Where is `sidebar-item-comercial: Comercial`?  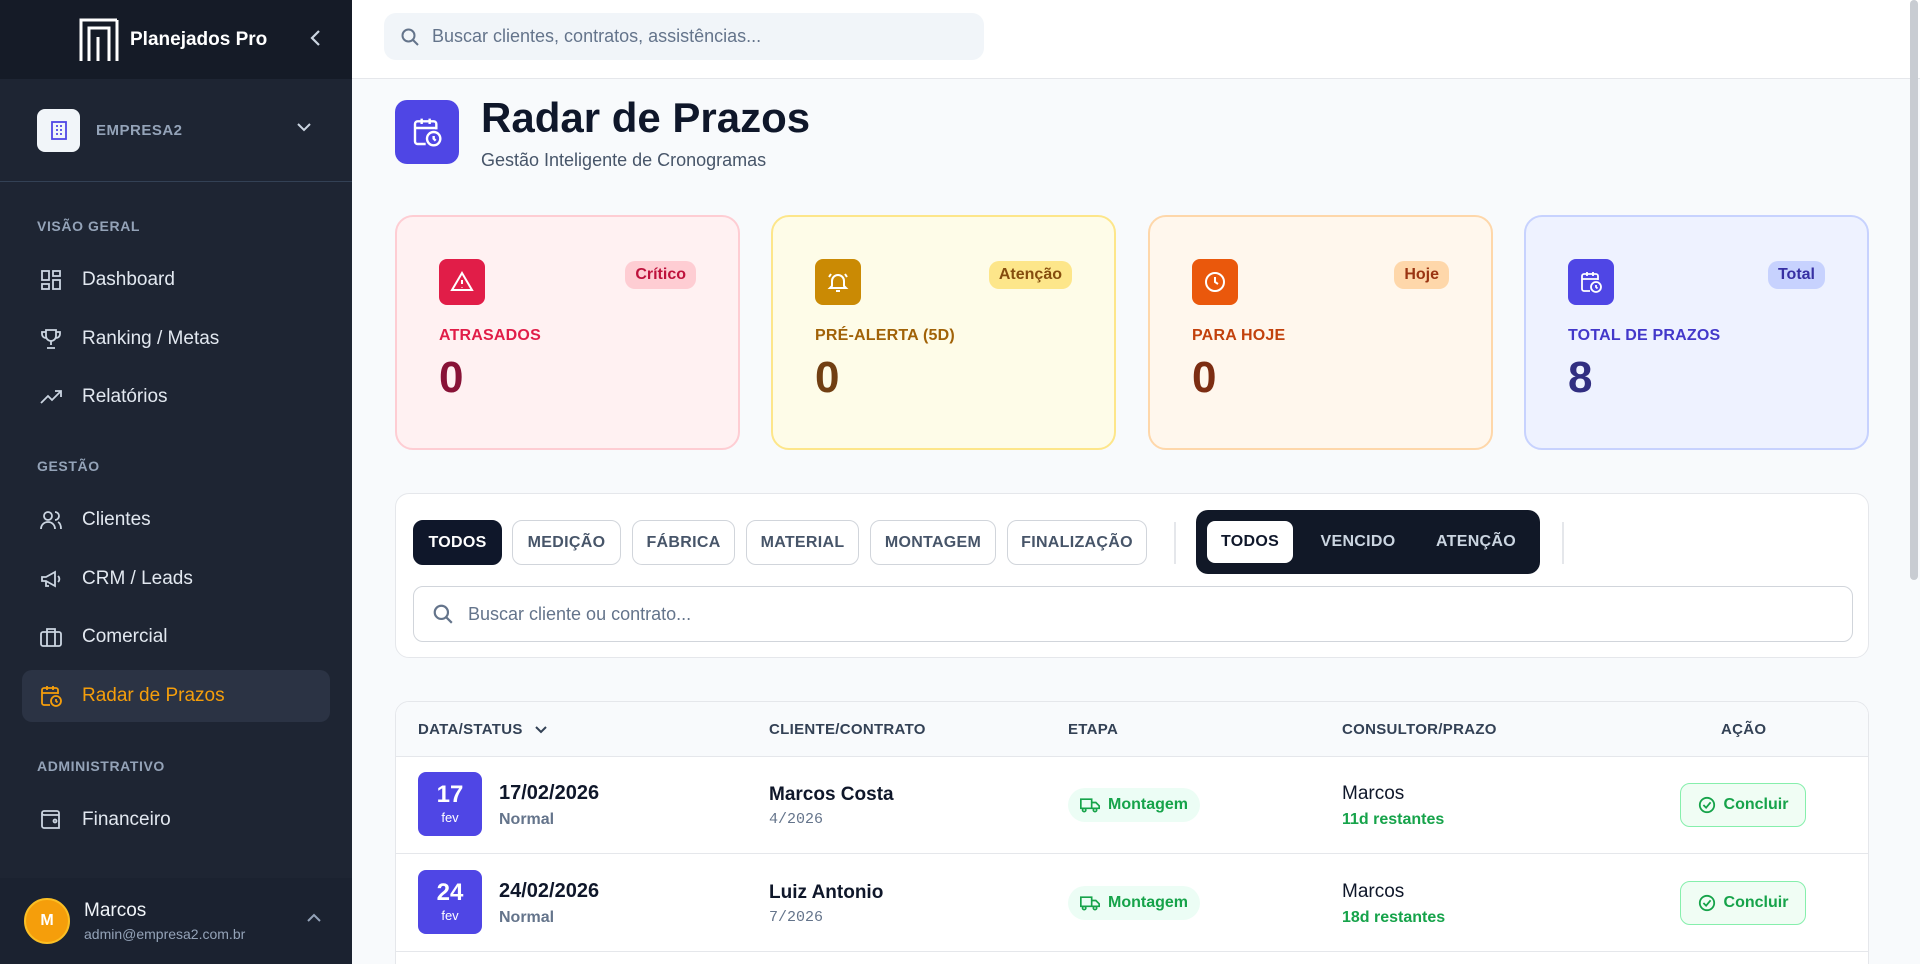 sidebar-item-comercial: Comercial is located at coordinates (176, 637).